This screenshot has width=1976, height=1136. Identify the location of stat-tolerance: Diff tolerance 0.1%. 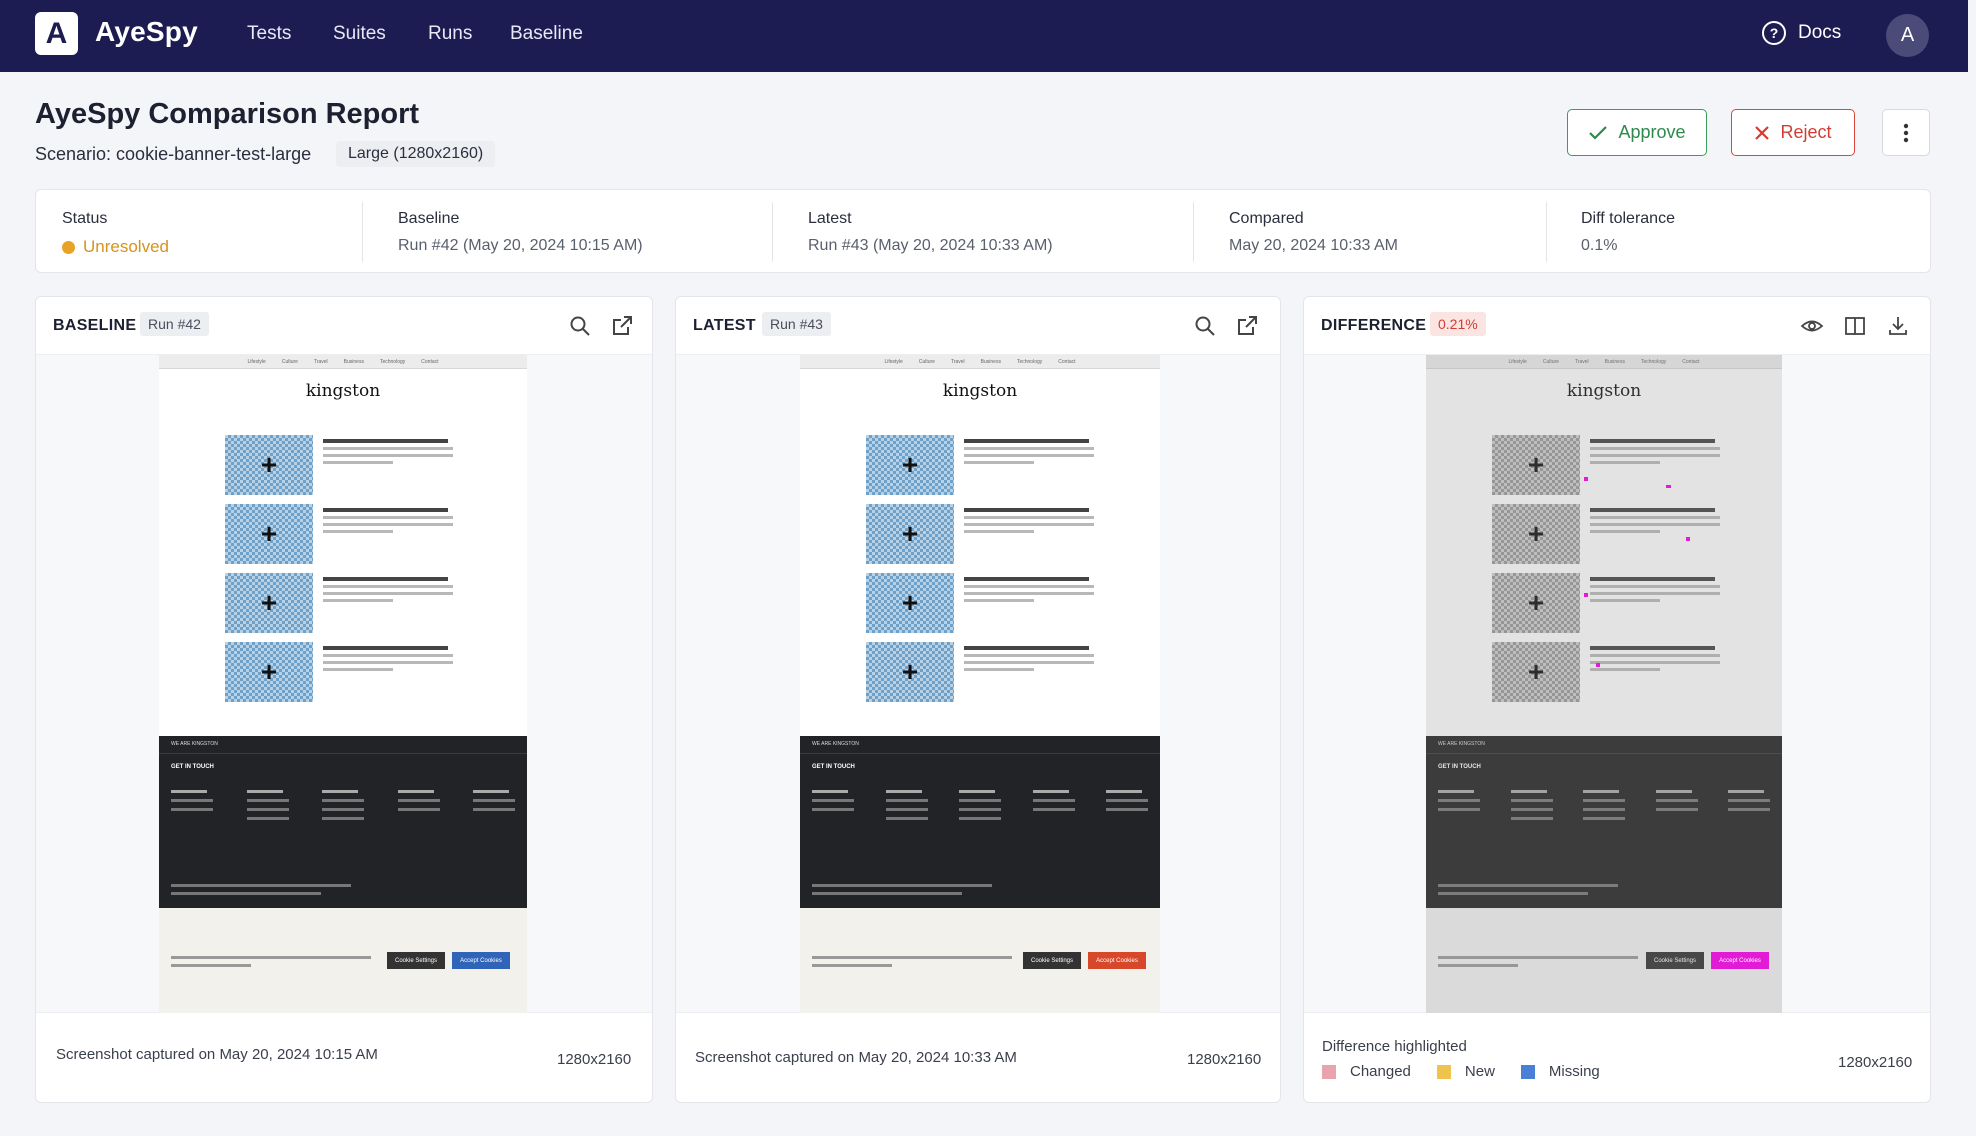
(1628, 232).